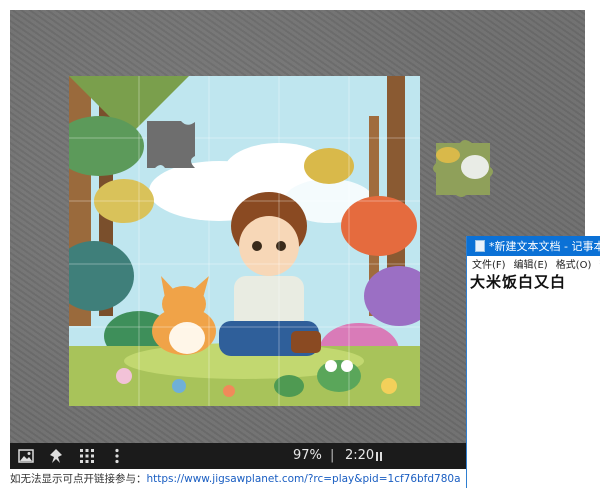  I want to click on menu-format: 格式(O), so click(574, 263).